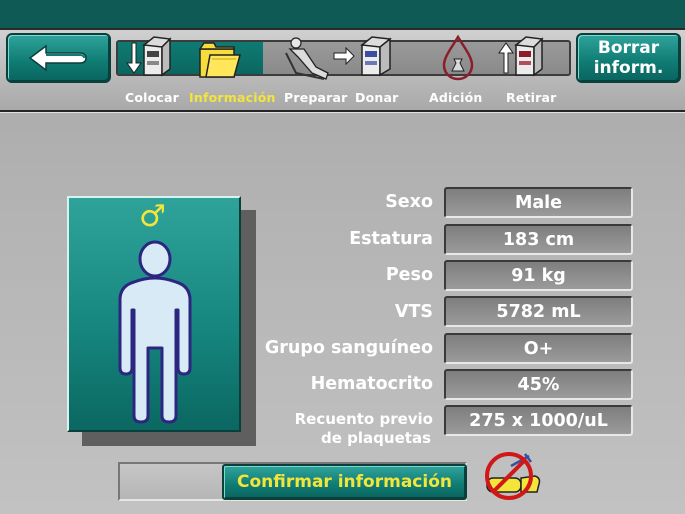 The image size is (685, 514). Describe the element at coordinates (538, 348) in the screenshot. I see `grupo-sanguineo-field: O+` at that location.